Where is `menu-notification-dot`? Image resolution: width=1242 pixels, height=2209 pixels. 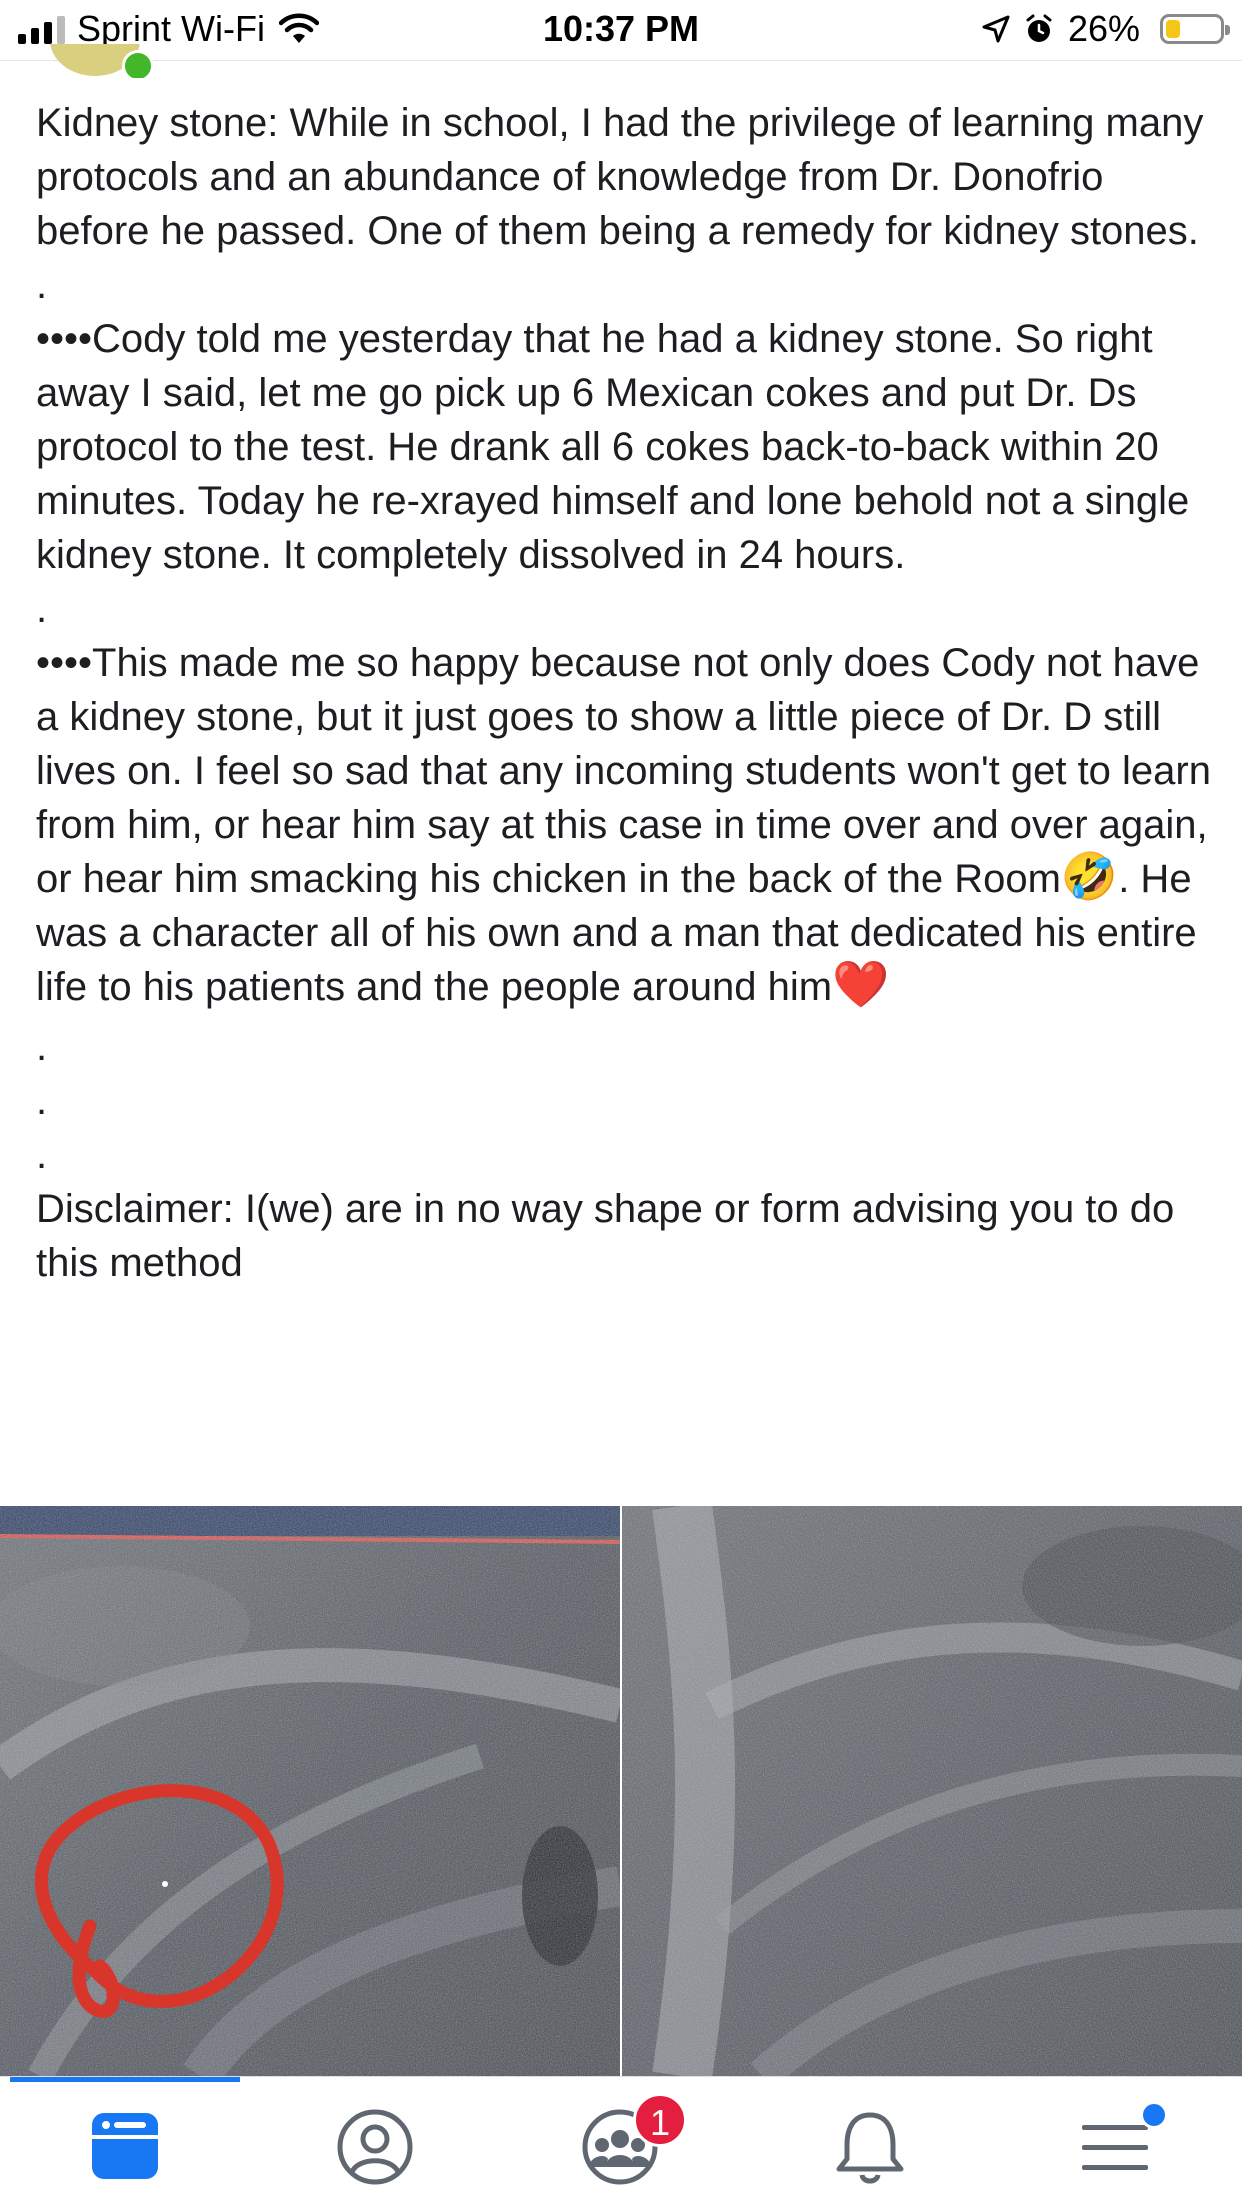
menu-notification-dot is located at coordinates (1154, 2115).